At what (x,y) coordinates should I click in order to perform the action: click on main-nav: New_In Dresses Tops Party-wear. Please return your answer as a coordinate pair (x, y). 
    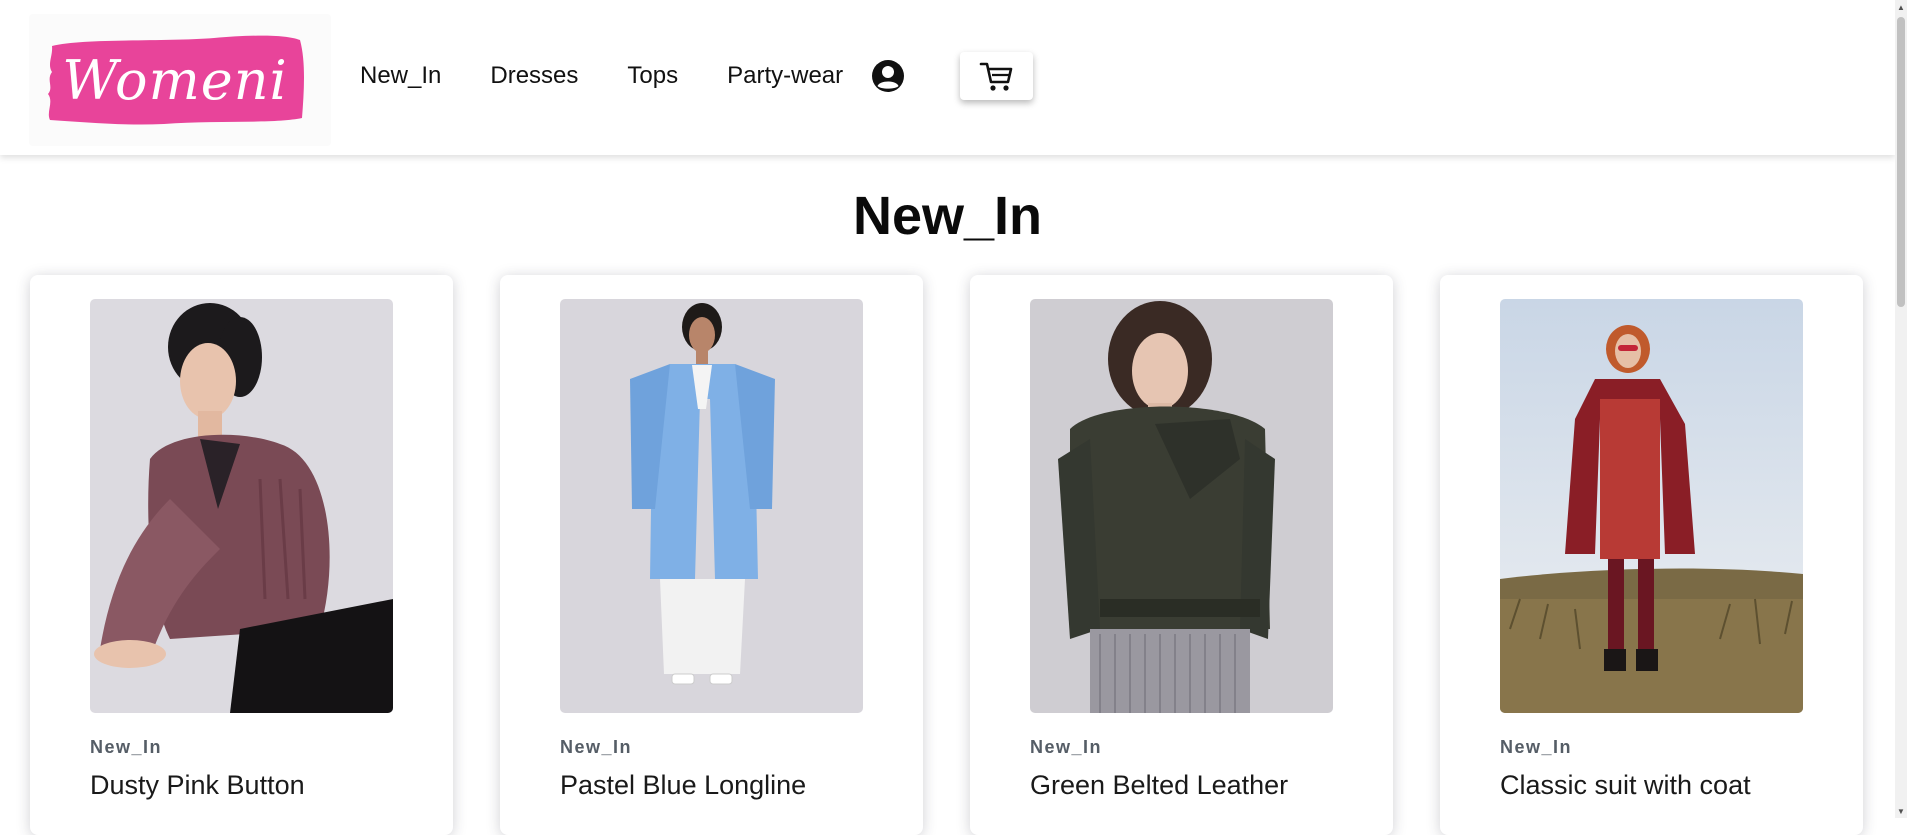
    Looking at the image, I should click on (632, 76).